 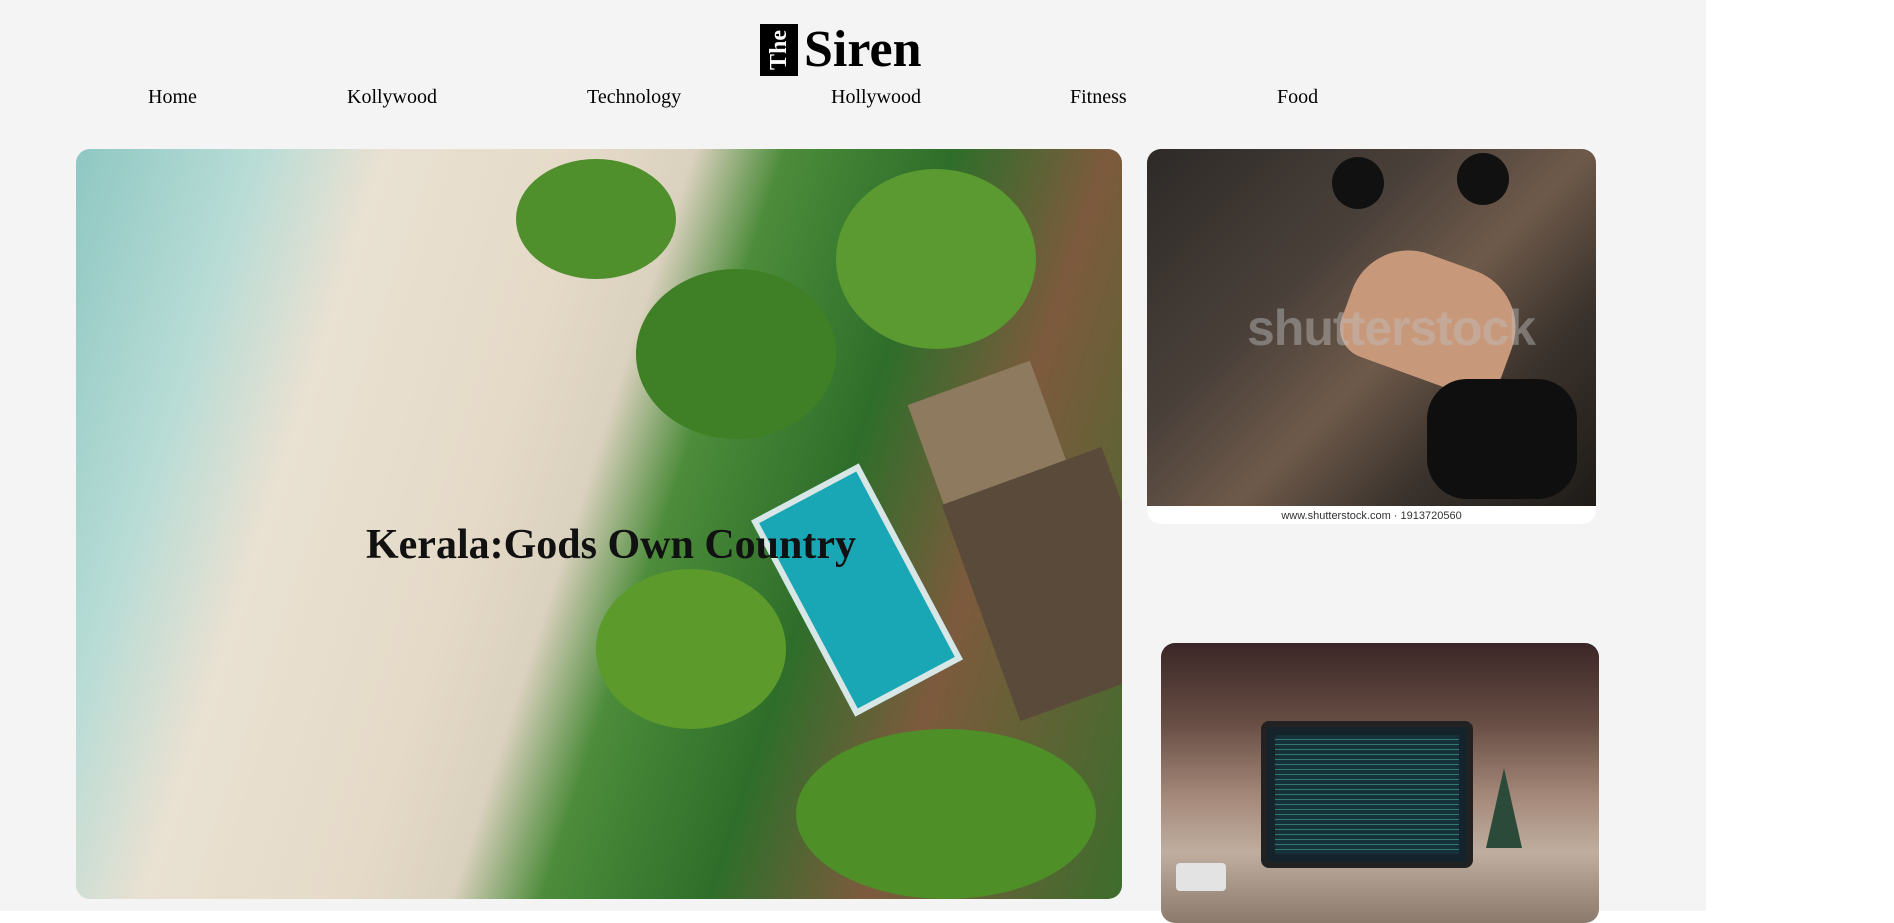 I want to click on site-logo: The Siren, so click(x=841, y=50).